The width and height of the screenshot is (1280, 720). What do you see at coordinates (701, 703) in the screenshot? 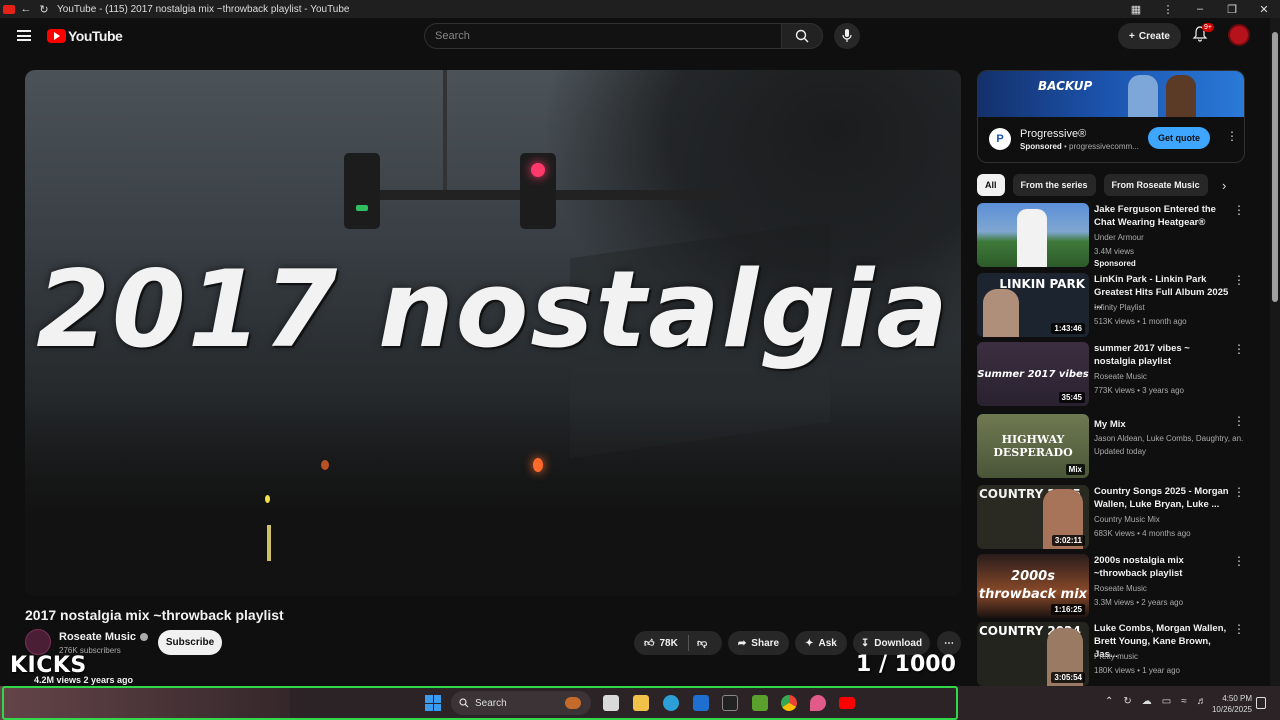
I see `store-icon` at bounding box center [701, 703].